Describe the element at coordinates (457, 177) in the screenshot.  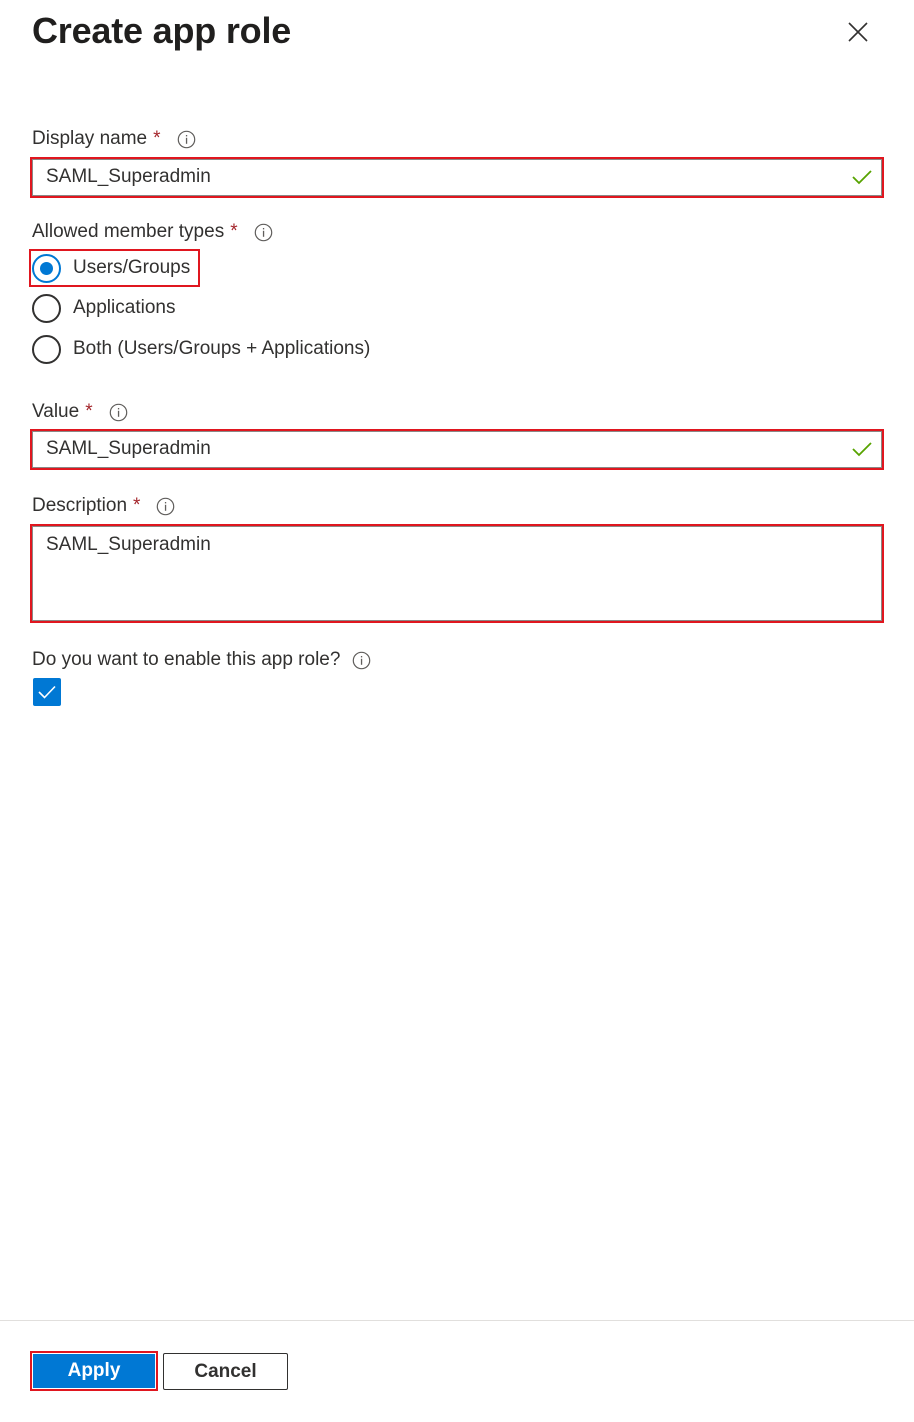
I see `display-name-field: SAML_Superadmin` at that location.